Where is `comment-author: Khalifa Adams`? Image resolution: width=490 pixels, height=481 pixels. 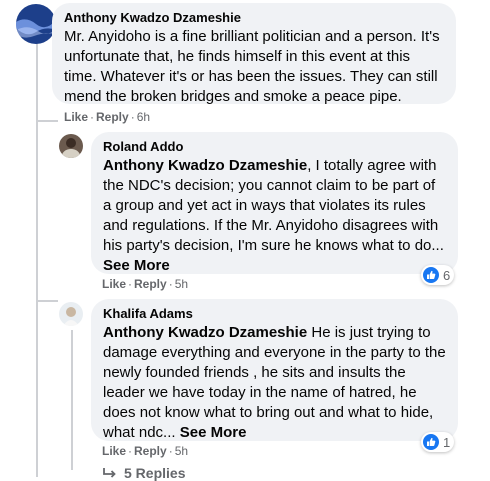 comment-author: Khalifa Adams is located at coordinates (274, 313).